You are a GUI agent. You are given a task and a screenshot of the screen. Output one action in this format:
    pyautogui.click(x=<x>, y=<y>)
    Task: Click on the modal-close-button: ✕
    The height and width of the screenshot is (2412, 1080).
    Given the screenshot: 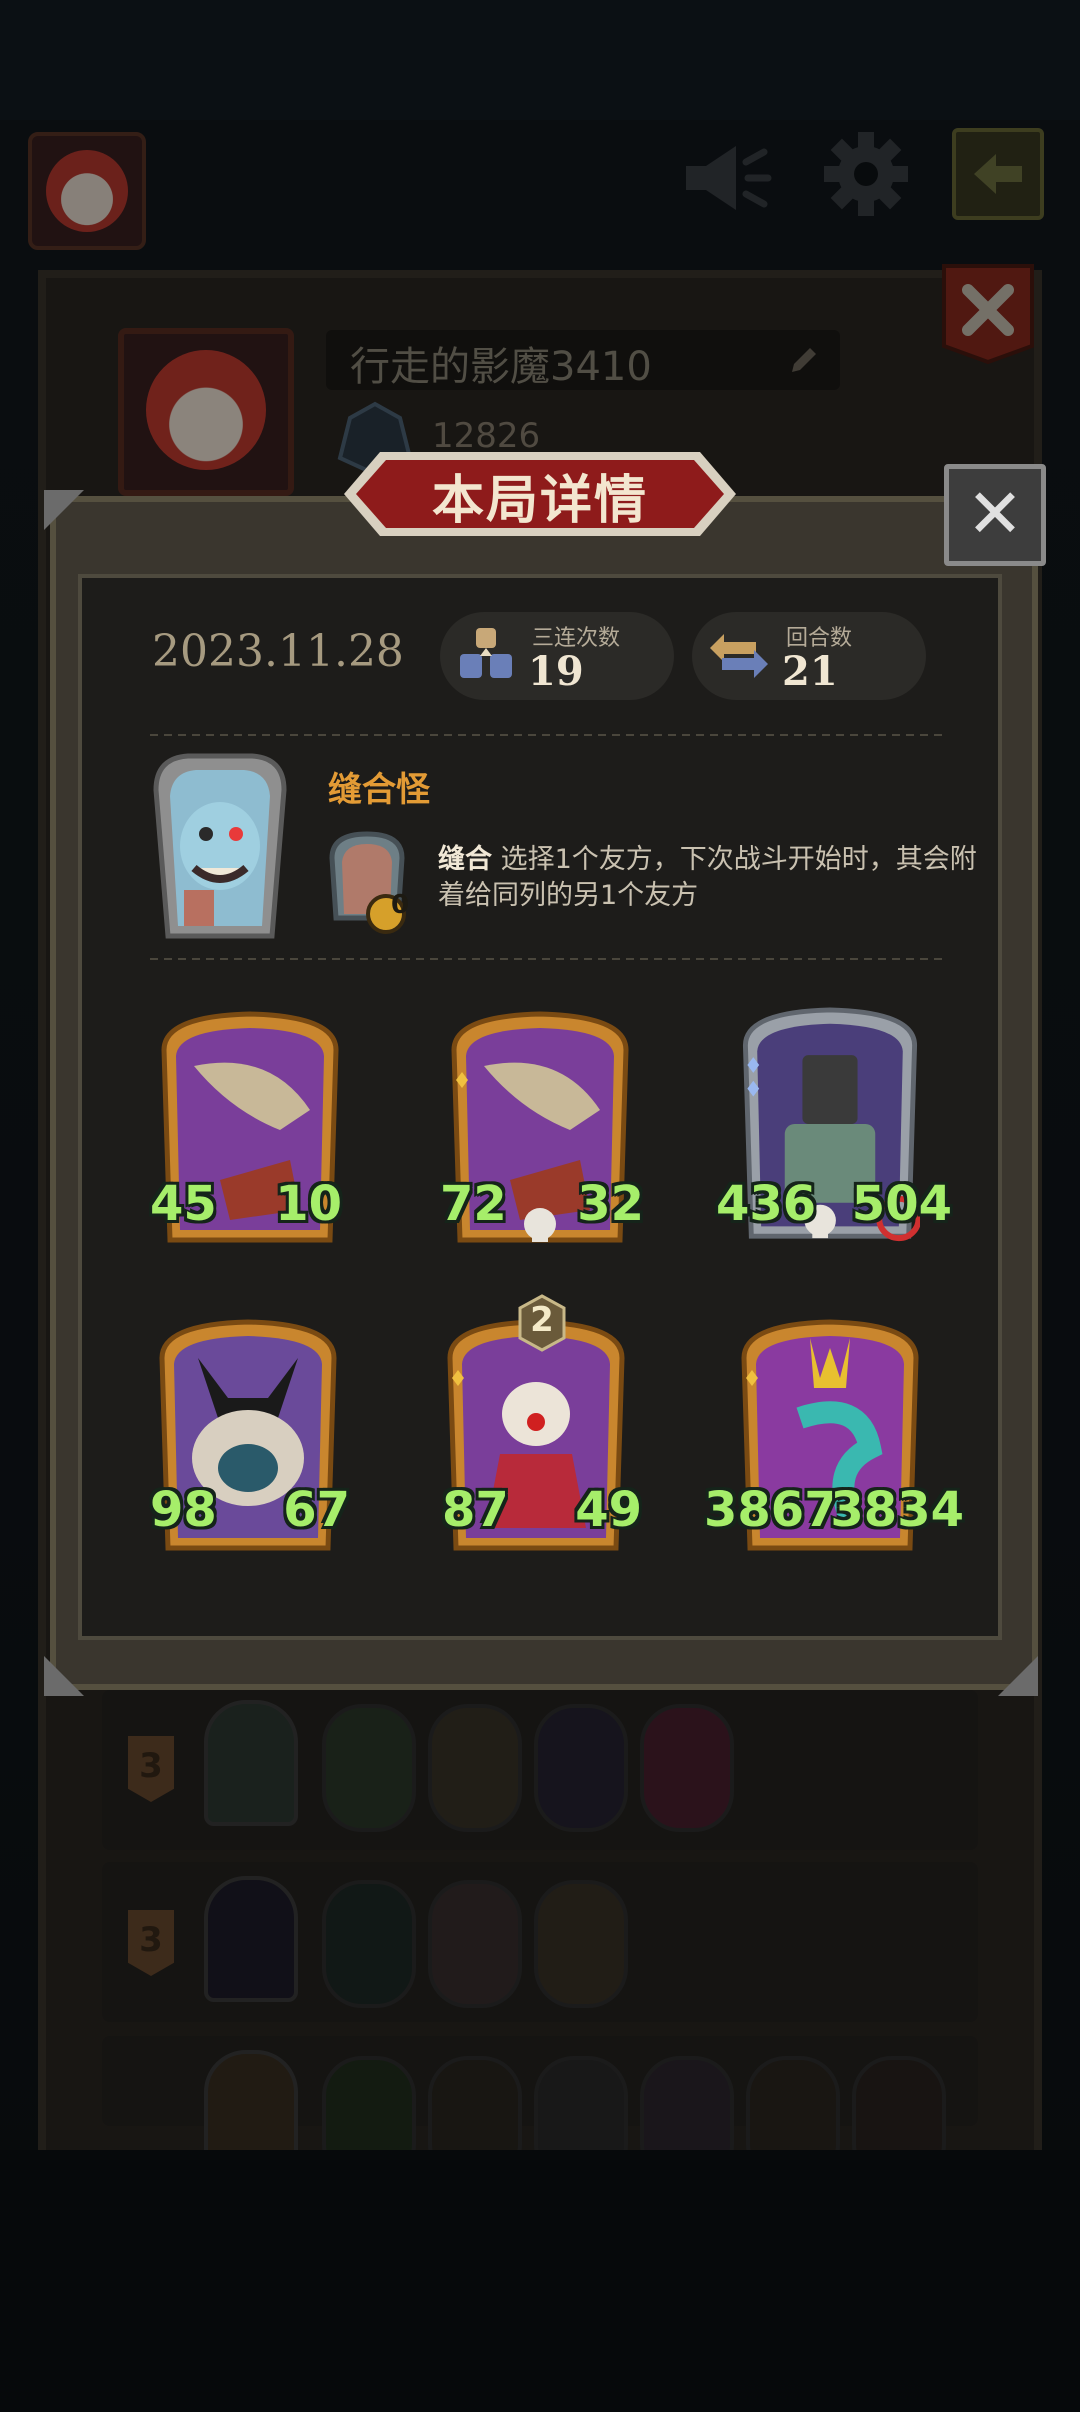 What is the action you would take?
    pyautogui.click(x=995, y=515)
    